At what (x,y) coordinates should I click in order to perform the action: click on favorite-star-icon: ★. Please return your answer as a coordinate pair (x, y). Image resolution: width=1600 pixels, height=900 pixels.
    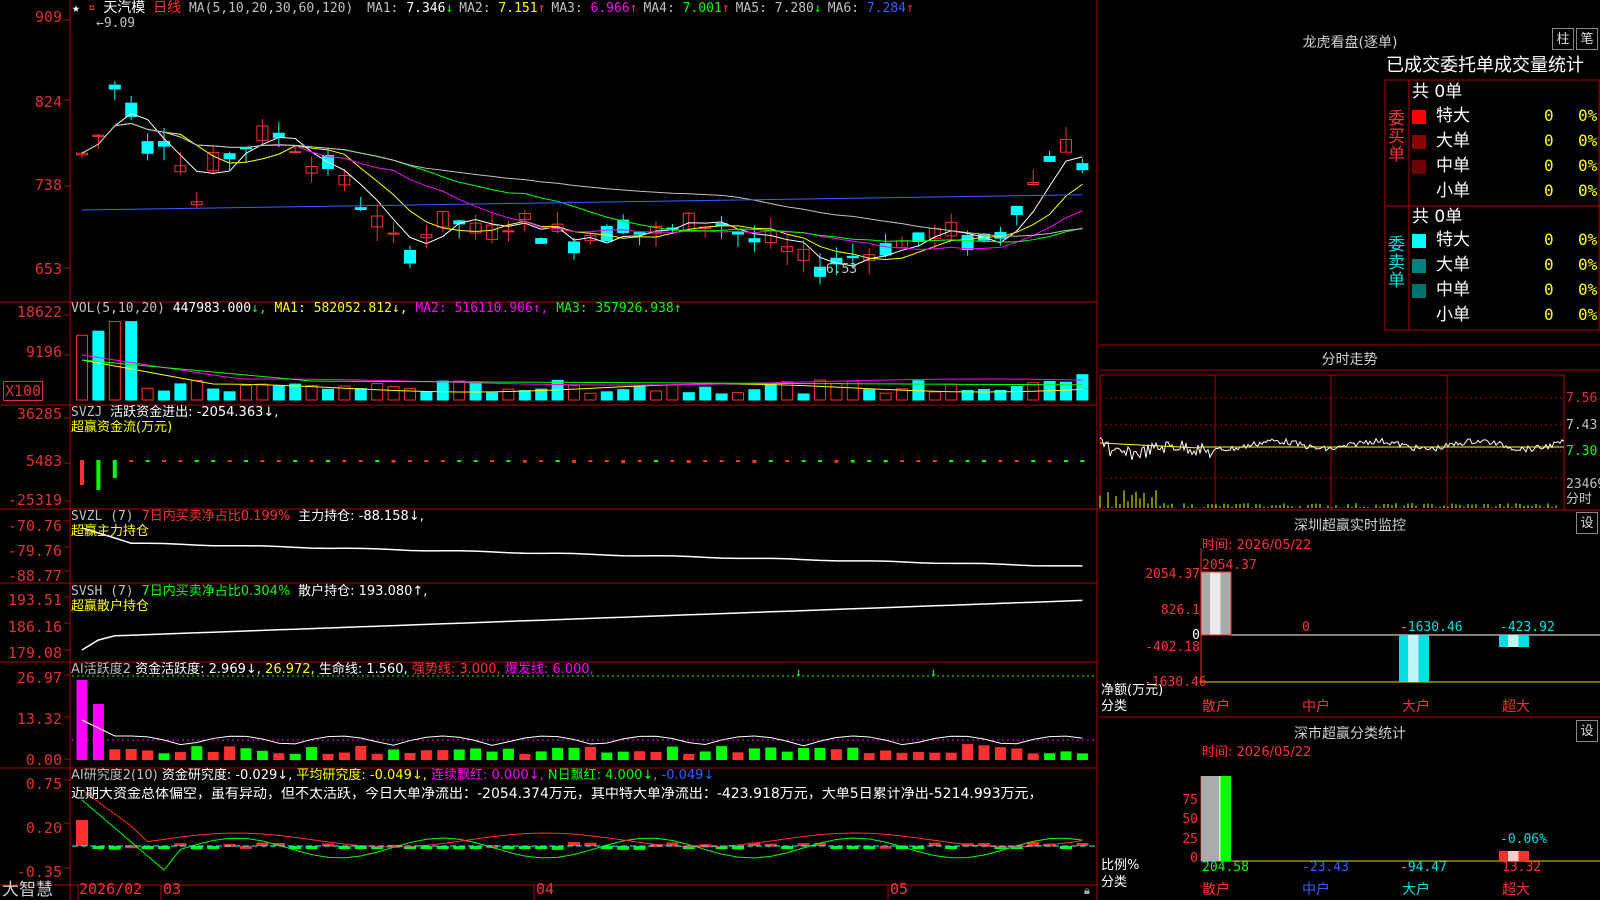
    Looking at the image, I should click on (76, 8).